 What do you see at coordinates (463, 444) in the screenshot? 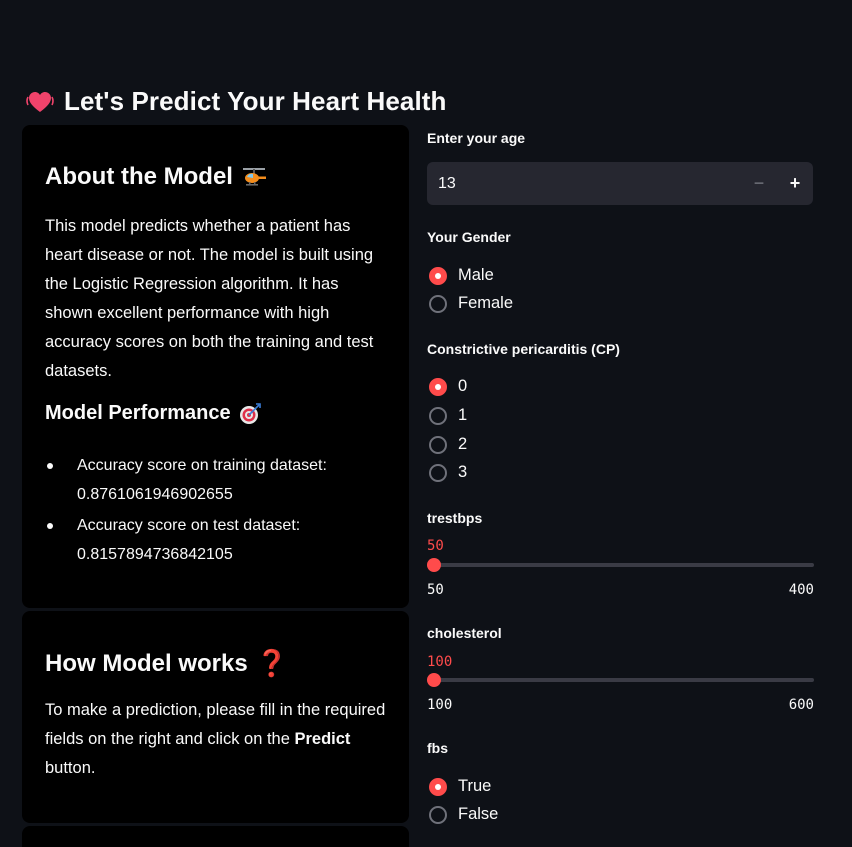
I see `radio-label: 2` at bounding box center [463, 444].